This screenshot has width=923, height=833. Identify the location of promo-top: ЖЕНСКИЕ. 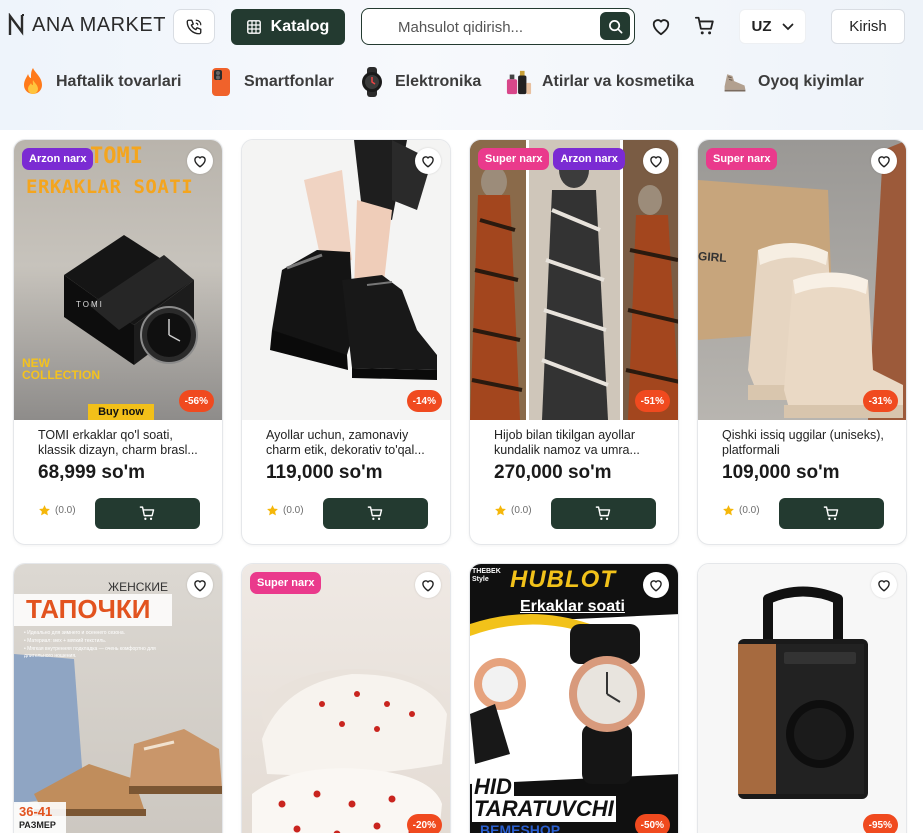
(138, 587).